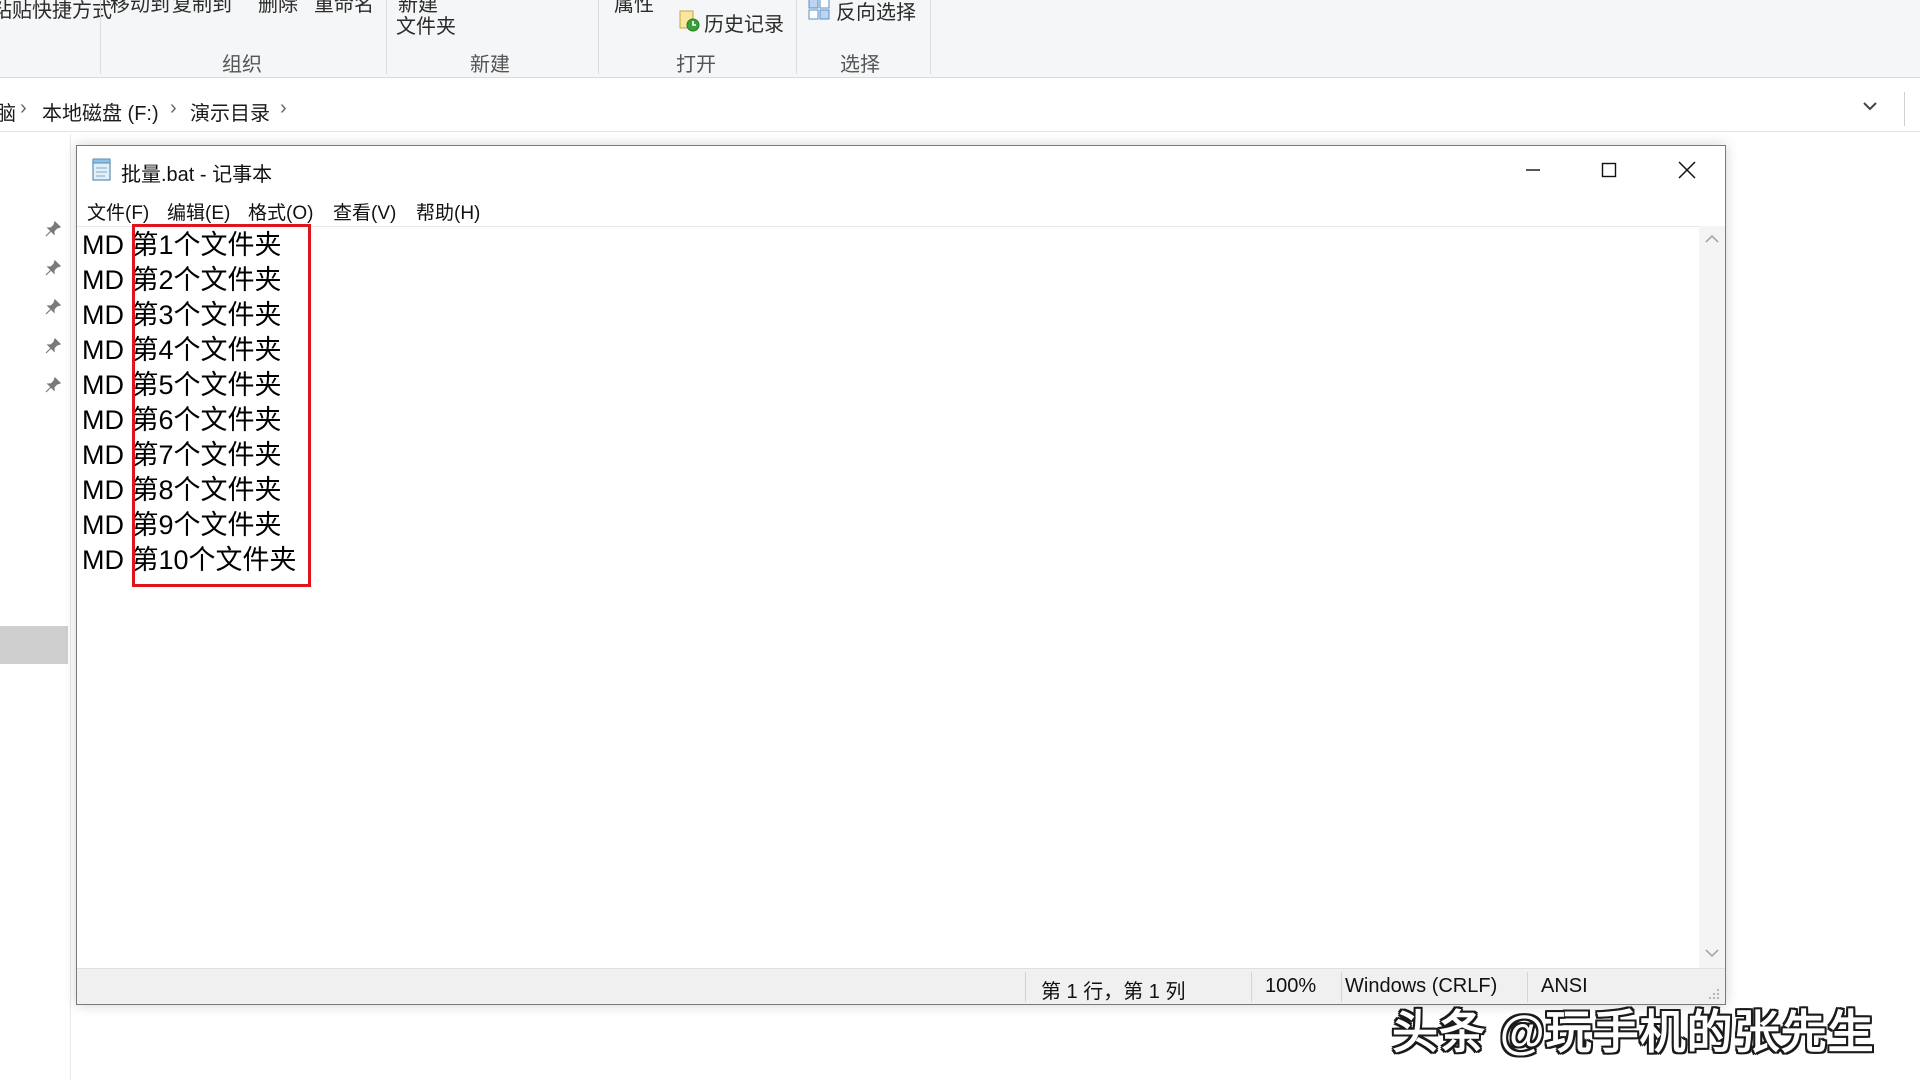 This screenshot has width=1920, height=1080. Describe the element at coordinates (8, 111) in the screenshot. I see `breadcrumb-partial-item: 脑` at that location.